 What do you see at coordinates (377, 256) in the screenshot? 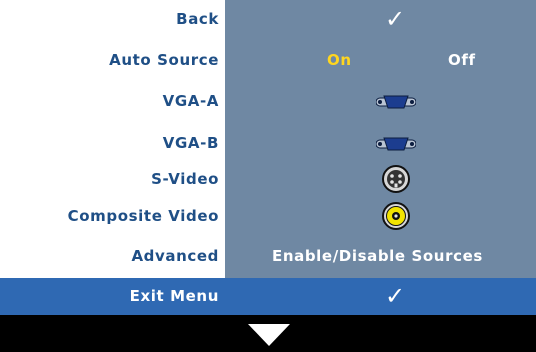
I see `enable-disable-sources-option: Enable/Disable Sources` at bounding box center [377, 256].